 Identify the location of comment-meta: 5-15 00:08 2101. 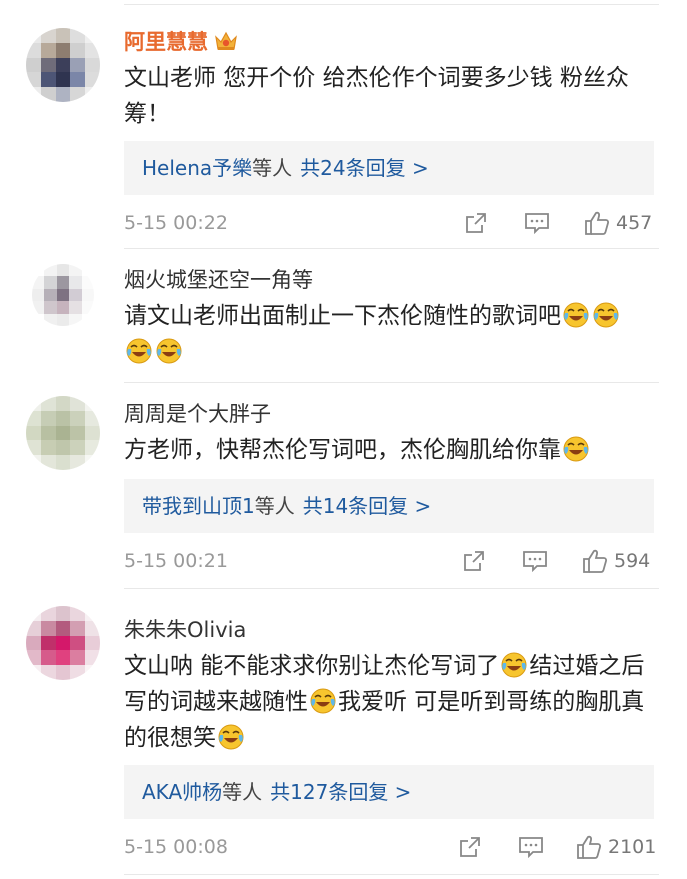
(391, 847).